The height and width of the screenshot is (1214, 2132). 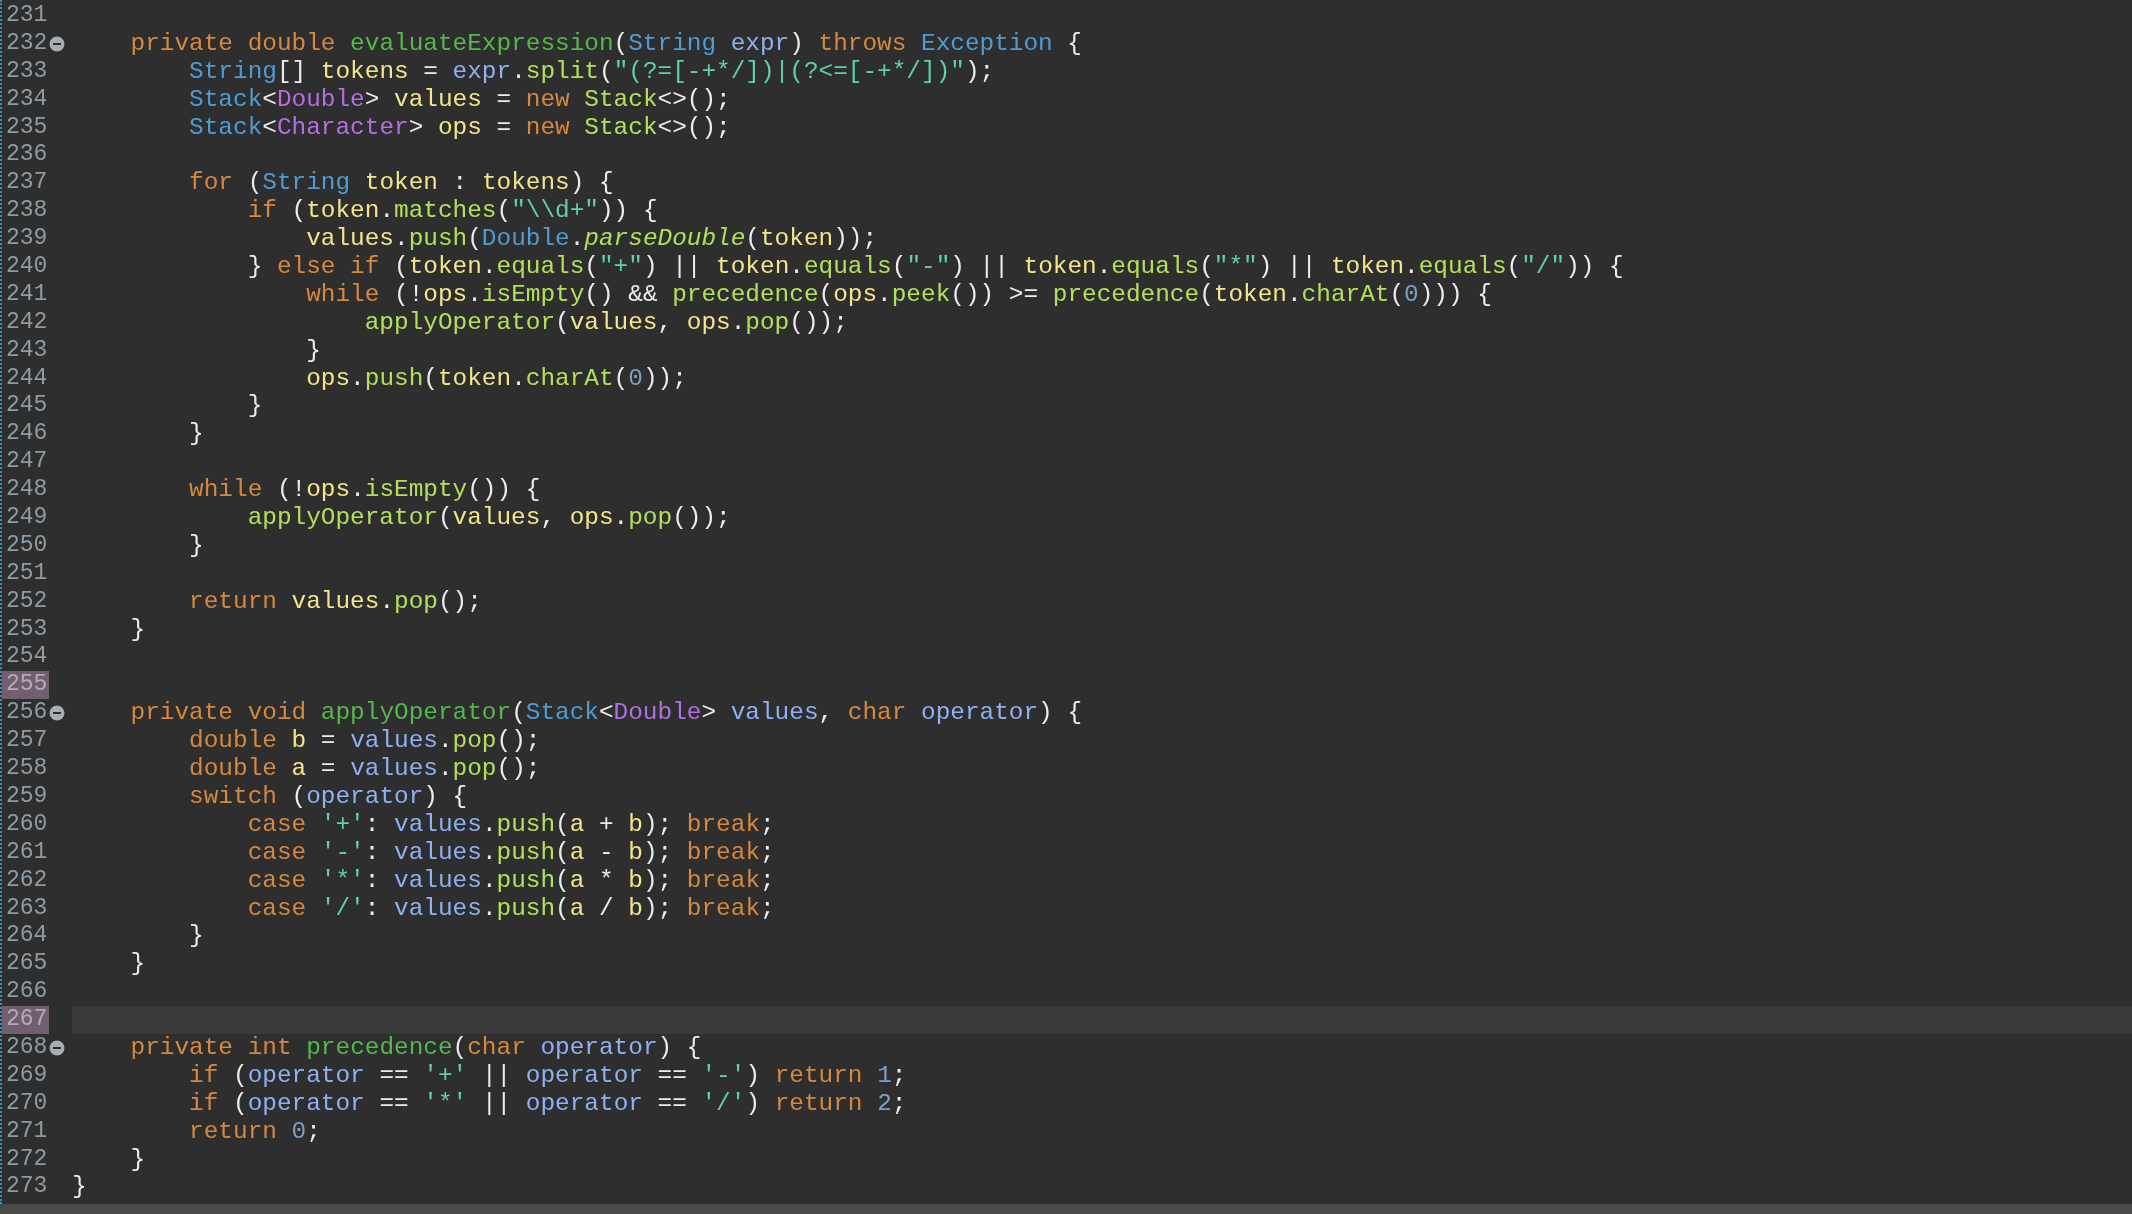 What do you see at coordinates (27, 490) in the screenshot?
I see `line-number: 248` at bounding box center [27, 490].